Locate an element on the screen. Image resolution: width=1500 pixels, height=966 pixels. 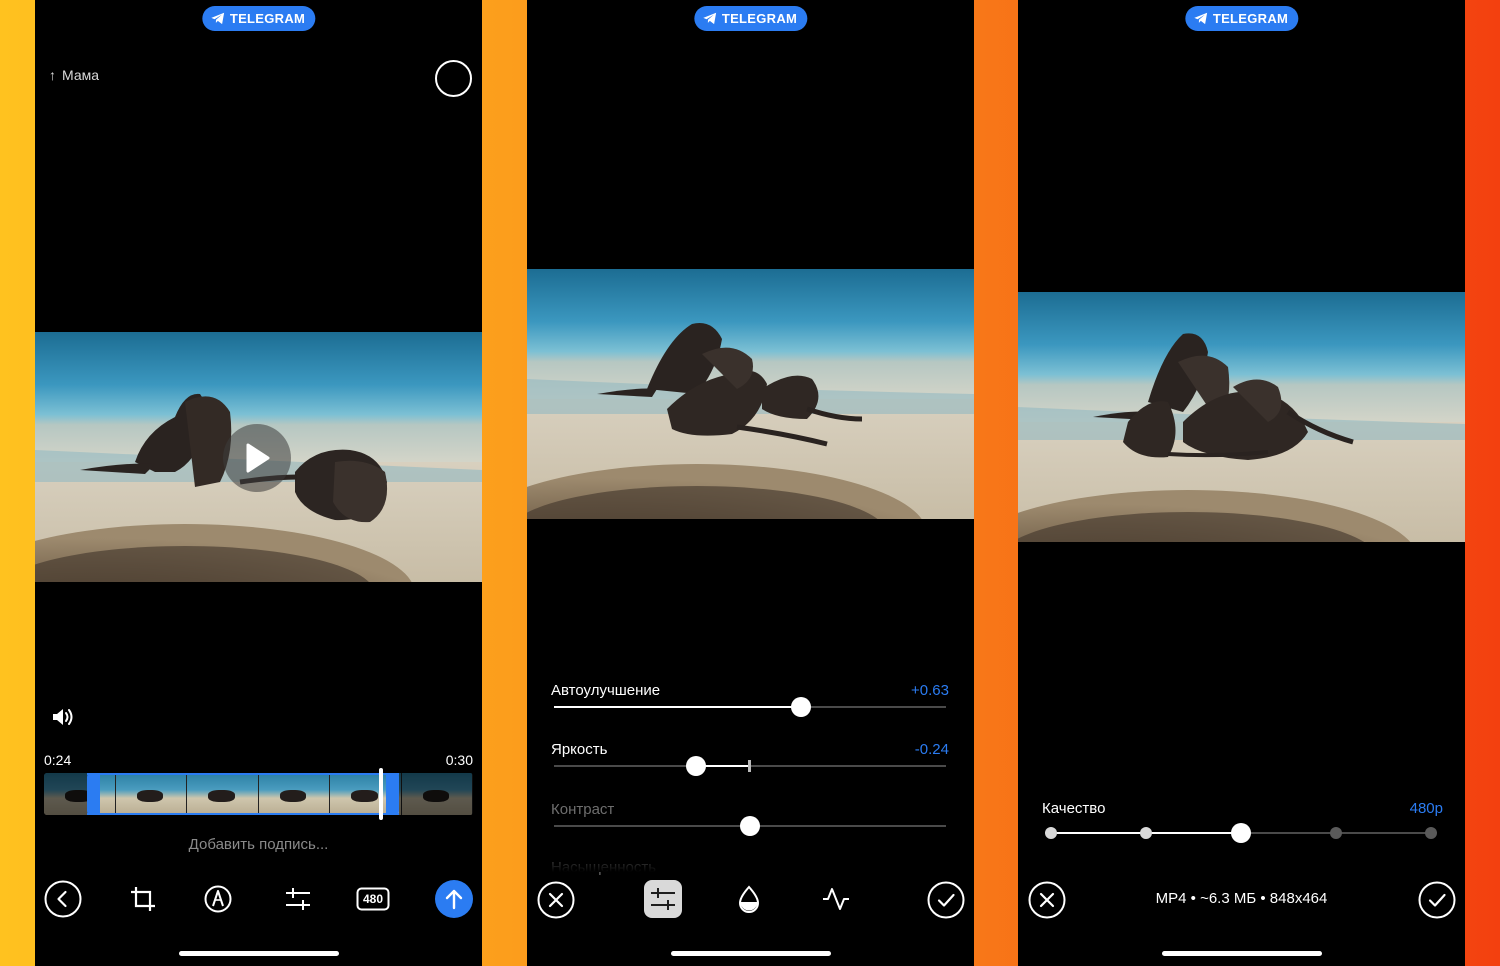
draw-button is located at coordinates (218, 899).